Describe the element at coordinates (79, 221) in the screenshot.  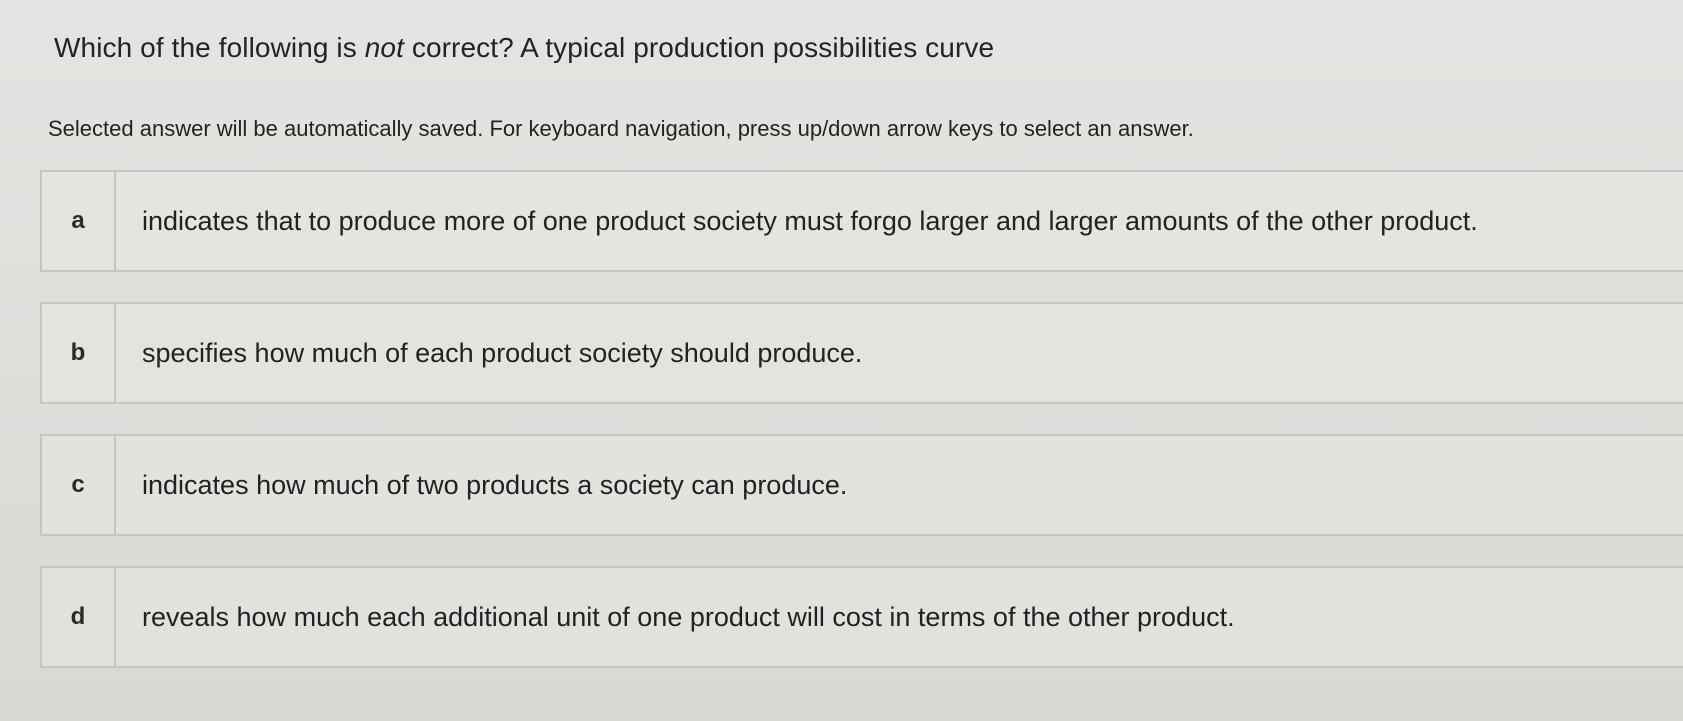
I see `option-letter: a` at that location.